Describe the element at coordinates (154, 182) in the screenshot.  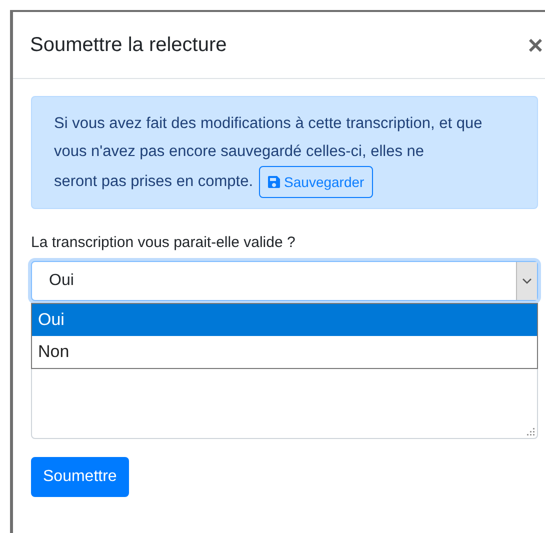
I see `warning-text: seront pas prises en compte.` at that location.